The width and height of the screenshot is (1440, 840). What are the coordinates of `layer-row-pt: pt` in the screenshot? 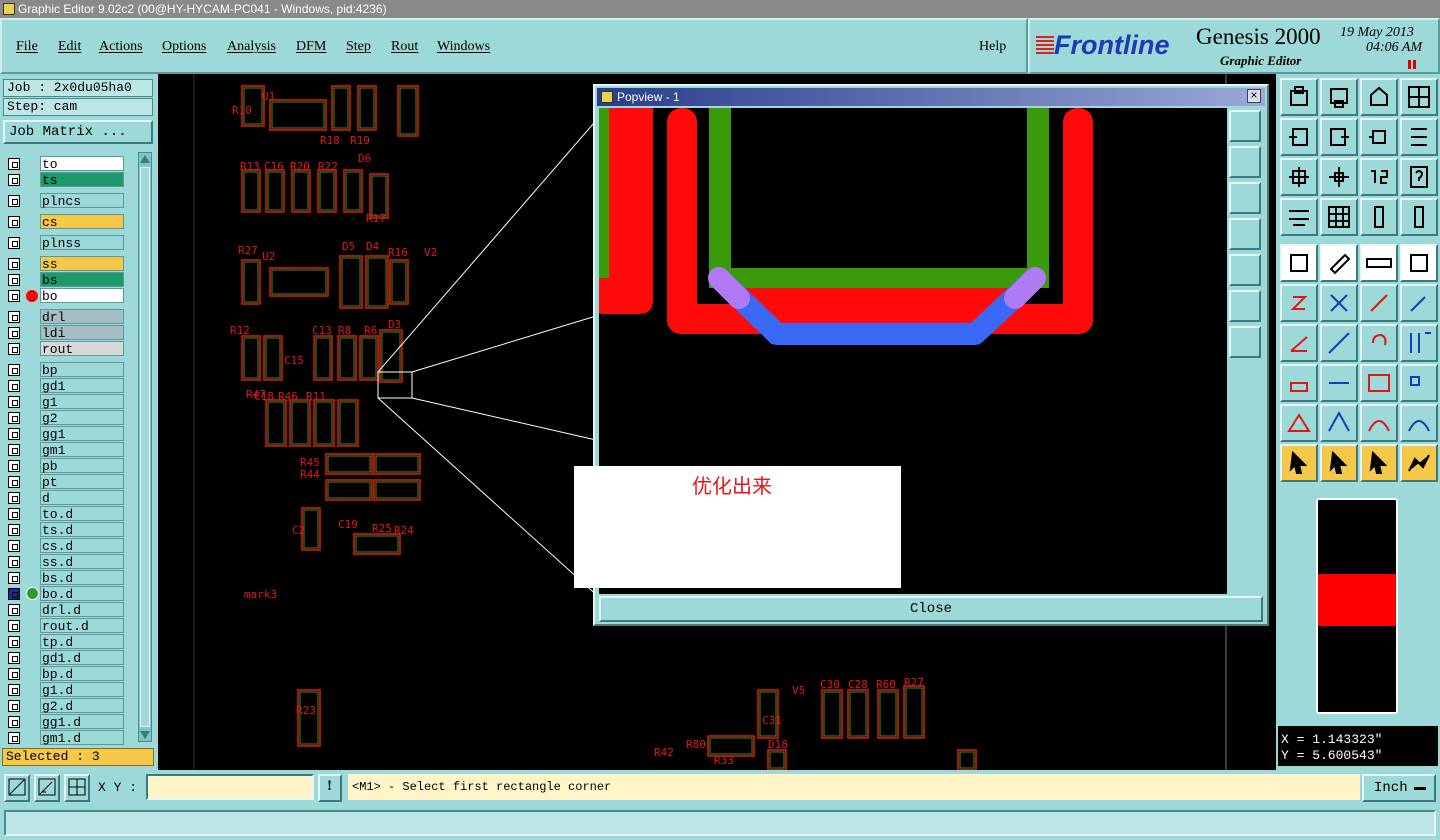 It's located at (65, 482).